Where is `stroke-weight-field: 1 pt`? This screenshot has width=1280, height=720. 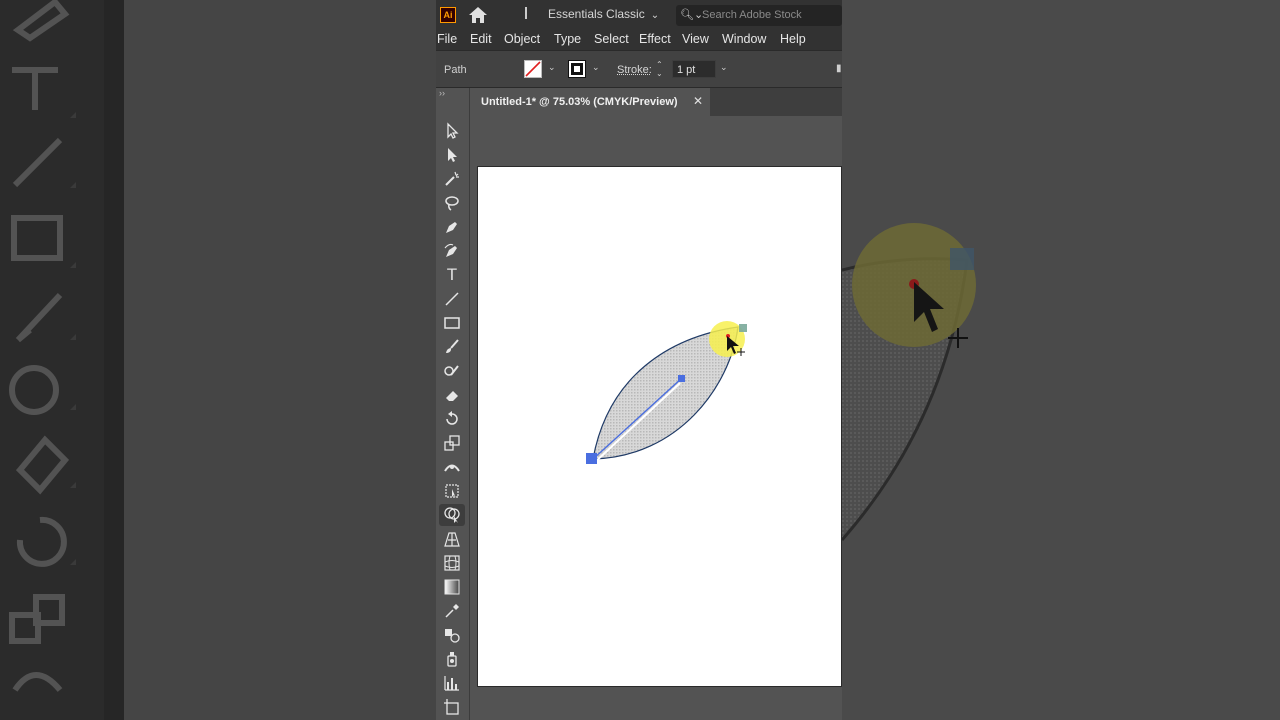 stroke-weight-field: 1 pt is located at coordinates (694, 69).